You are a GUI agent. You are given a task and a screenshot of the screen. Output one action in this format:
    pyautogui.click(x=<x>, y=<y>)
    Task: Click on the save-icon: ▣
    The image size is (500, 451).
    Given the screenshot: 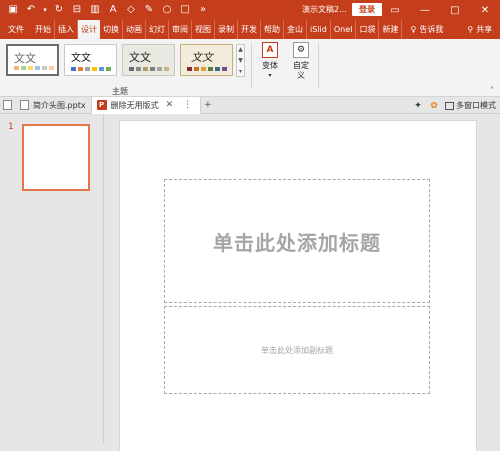 What is the action you would take?
    pyautogui.click(x=13, y=10)
    